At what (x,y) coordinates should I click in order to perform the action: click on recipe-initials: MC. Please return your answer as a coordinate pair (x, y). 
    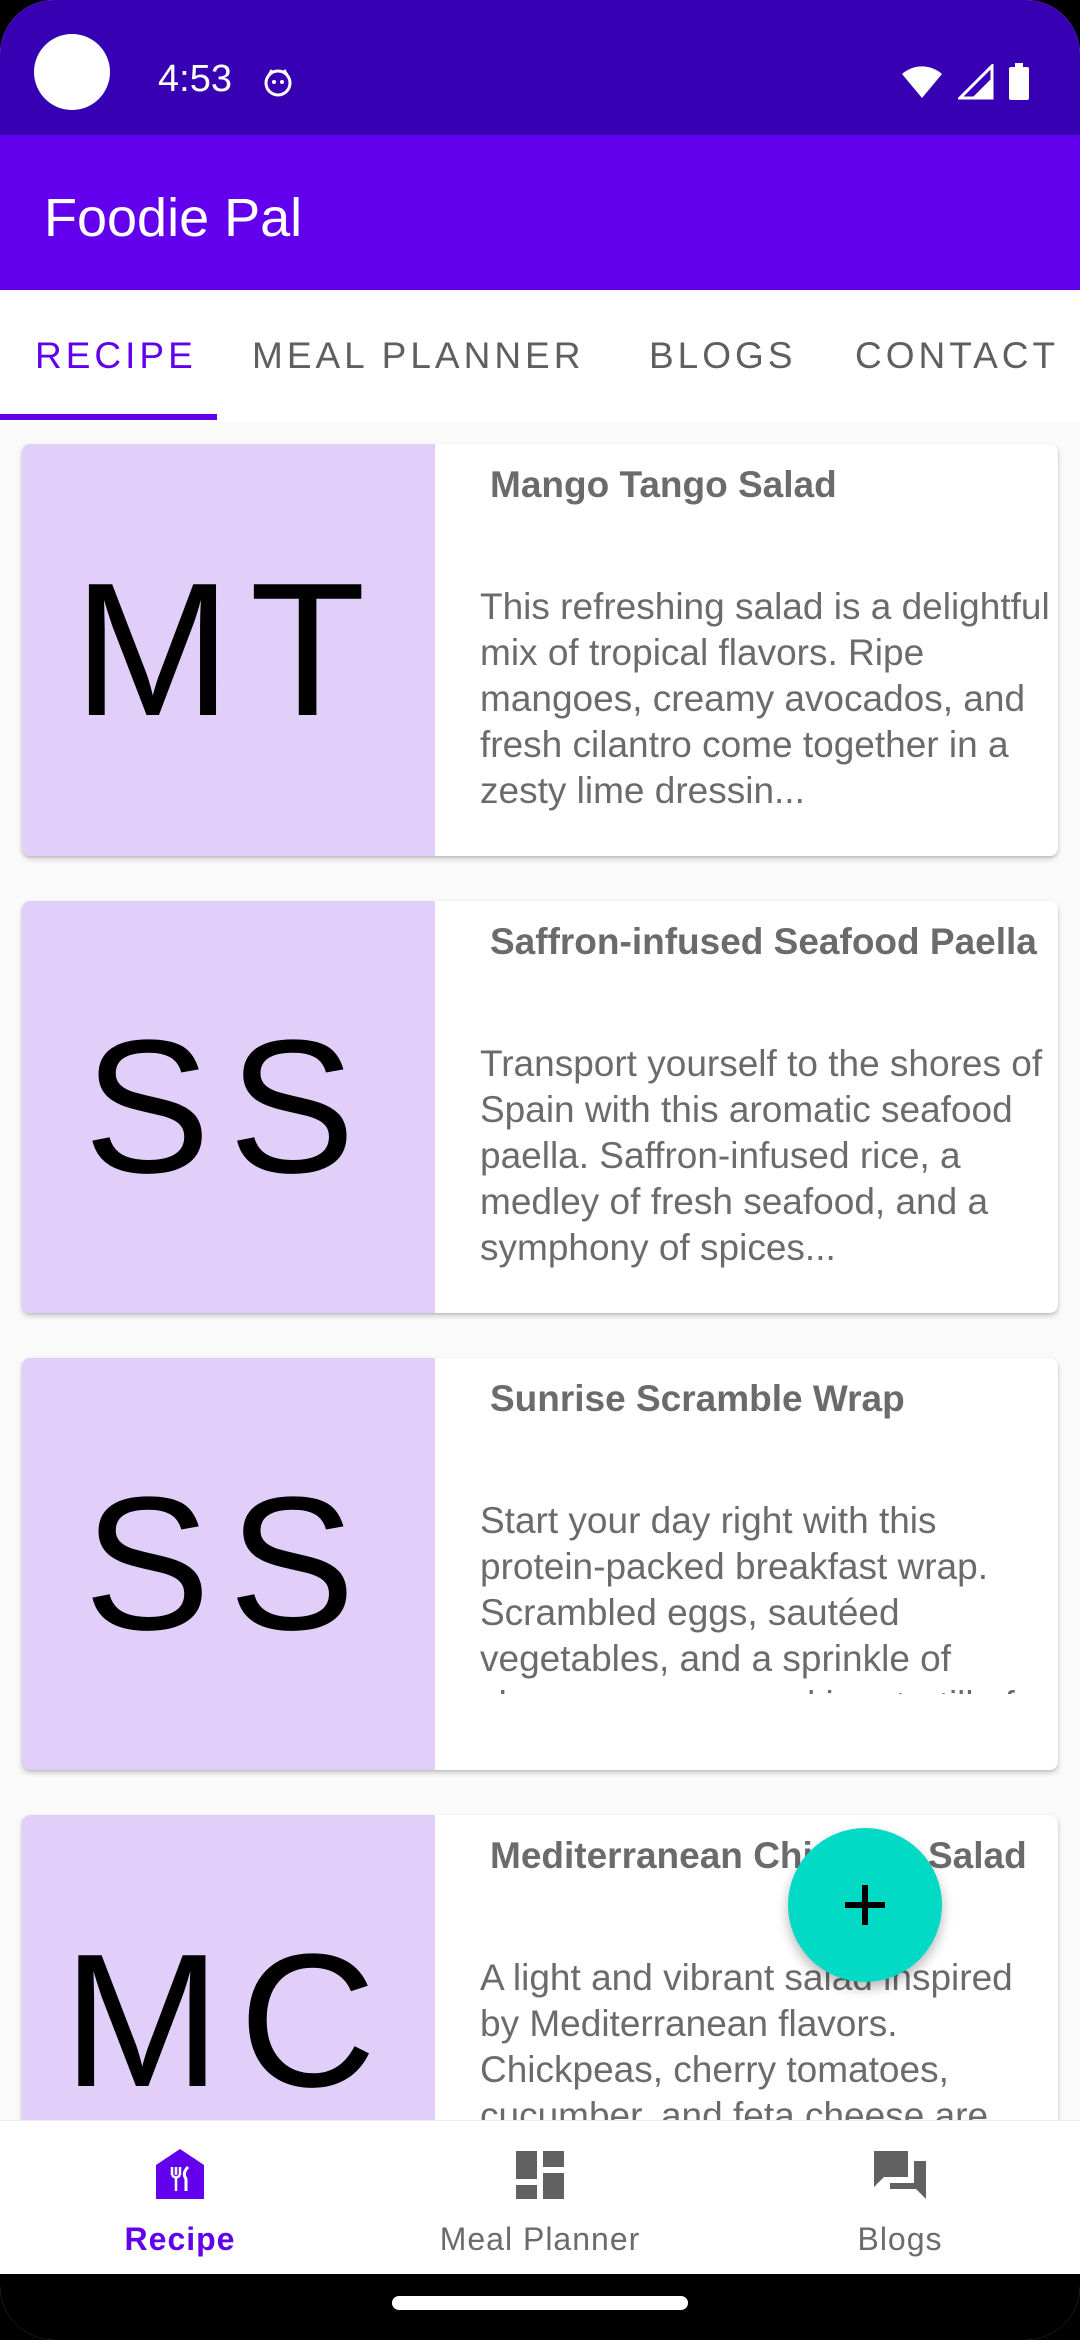
    Looking at the image, I should click on (228, 2017).